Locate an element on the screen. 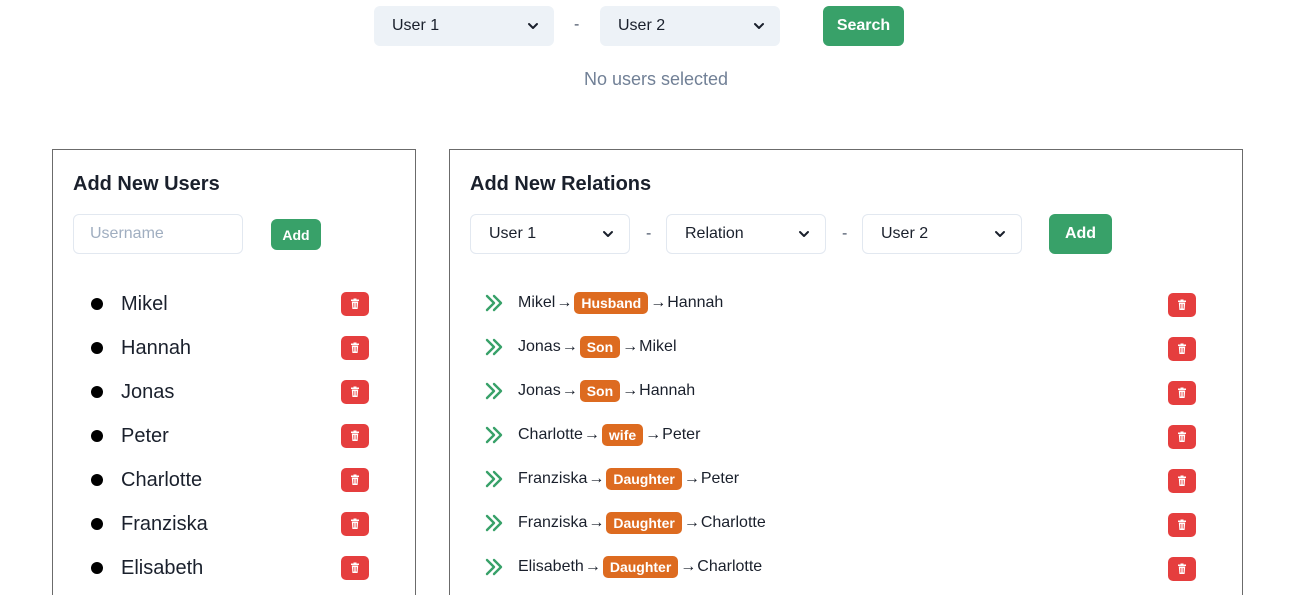 The image size is (1304, 595). relation-text: Jonas → Son → Mikel is located at coordinates (597, 347).